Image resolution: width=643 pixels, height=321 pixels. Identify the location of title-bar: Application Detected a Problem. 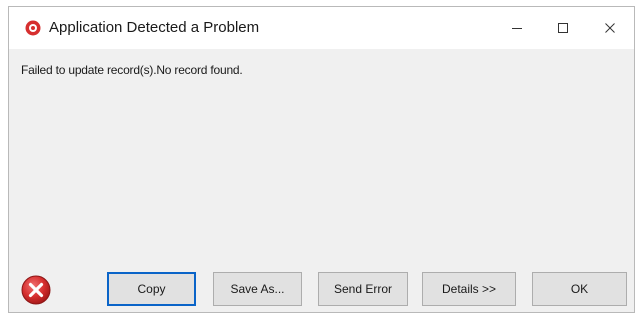
(321, 28).